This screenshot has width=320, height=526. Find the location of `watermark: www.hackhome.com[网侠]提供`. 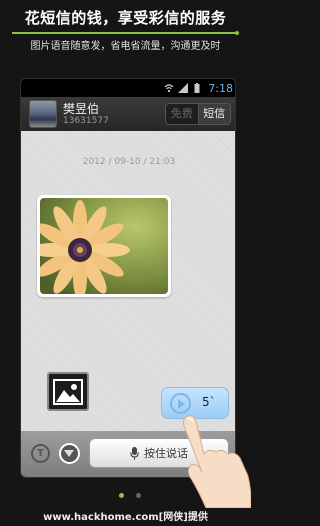

watermark: www.hackhome.com[网侠]提供 is located at coordinates (125, 517).